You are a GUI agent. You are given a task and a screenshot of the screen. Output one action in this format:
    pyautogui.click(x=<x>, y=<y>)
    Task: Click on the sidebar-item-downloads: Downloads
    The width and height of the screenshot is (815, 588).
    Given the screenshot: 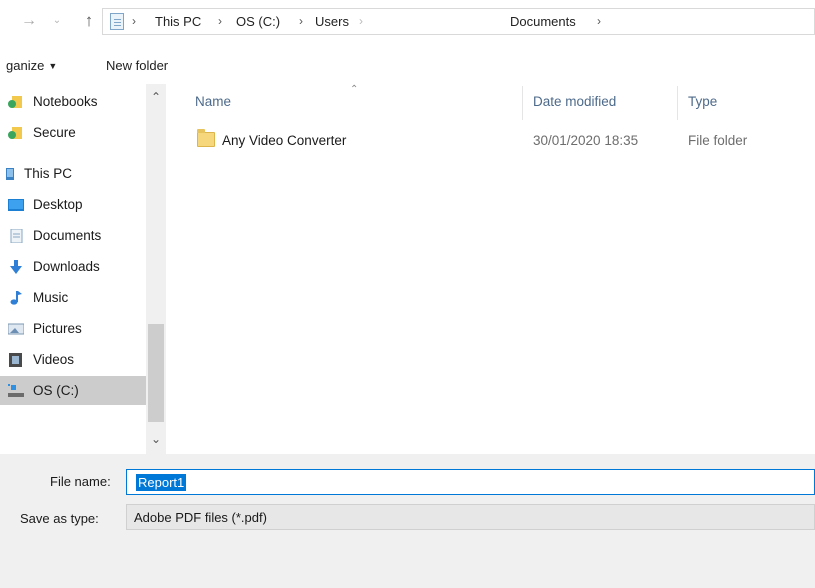 What is the action you would take?
    pyautogui.click(x=73, y=266)
    